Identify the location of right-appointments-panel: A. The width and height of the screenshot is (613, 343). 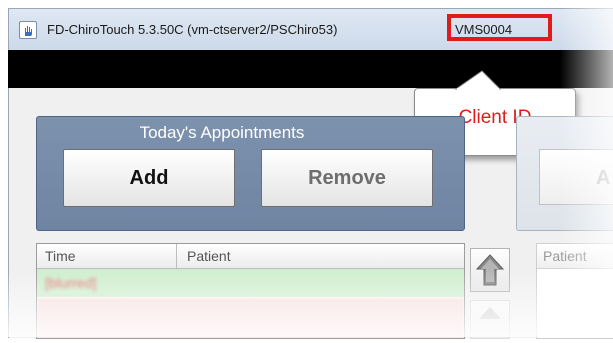
(564, 173).